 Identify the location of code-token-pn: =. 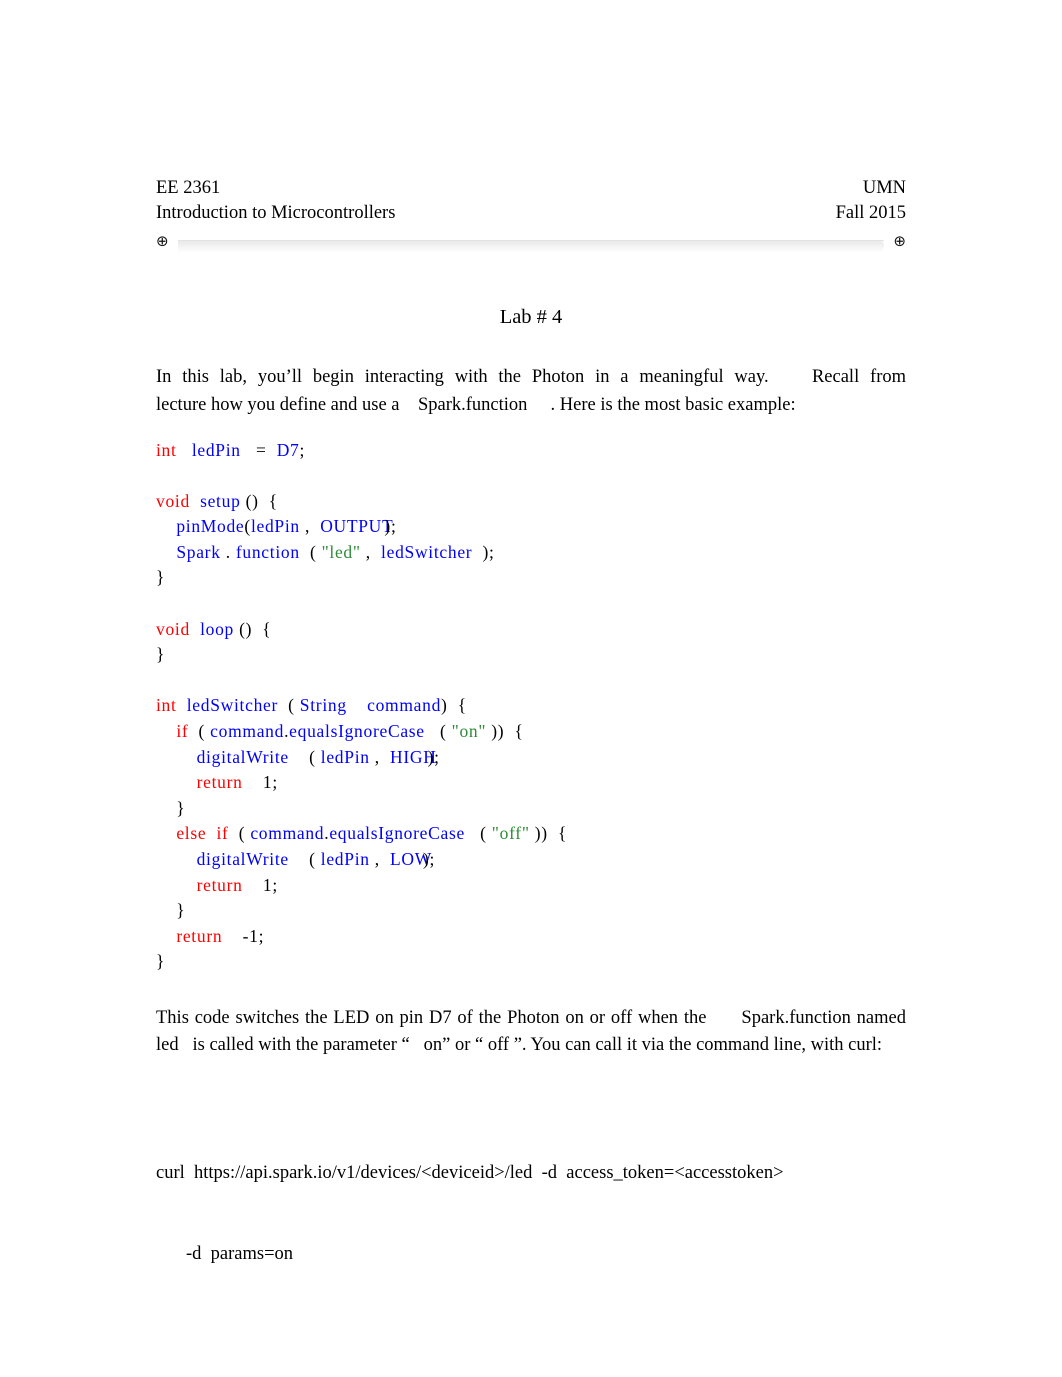
(258, 449).